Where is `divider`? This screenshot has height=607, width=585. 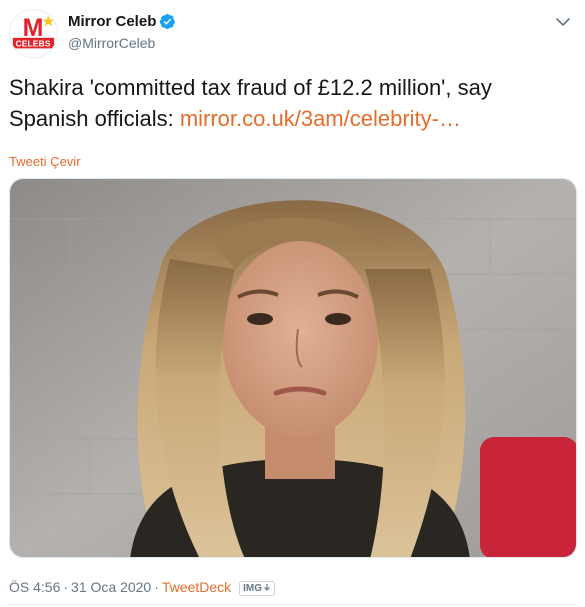 divider is located at coordinates (292, 604).